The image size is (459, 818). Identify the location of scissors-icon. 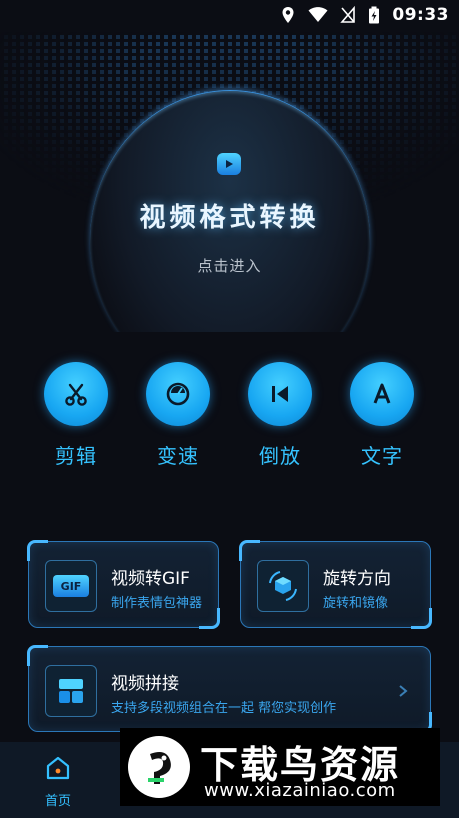
(76, 394).